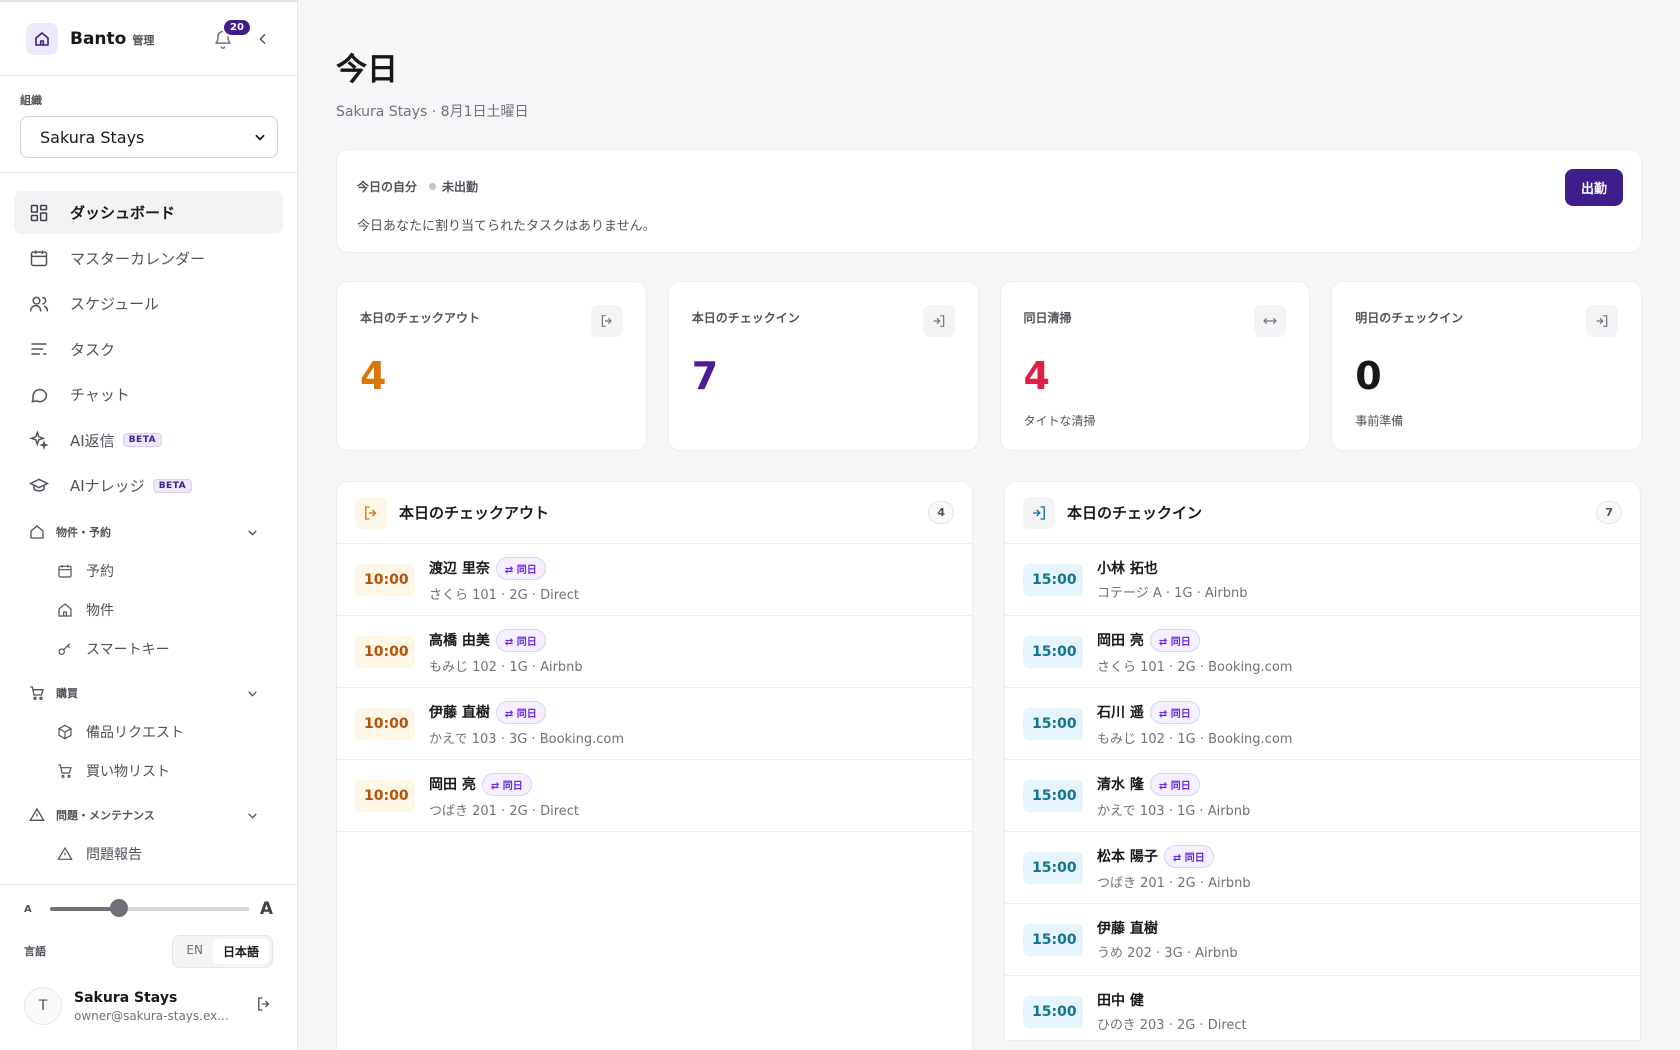 The image size is (1680, 1050). Describe the element at coordinates (65, 732) in the screenshot. I see `box-icon` at that location.